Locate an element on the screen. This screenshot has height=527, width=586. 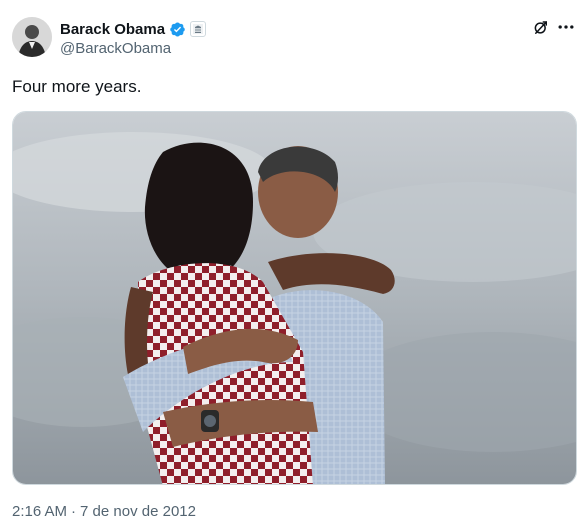
seal-graphic is located at coordinates (198, 29).